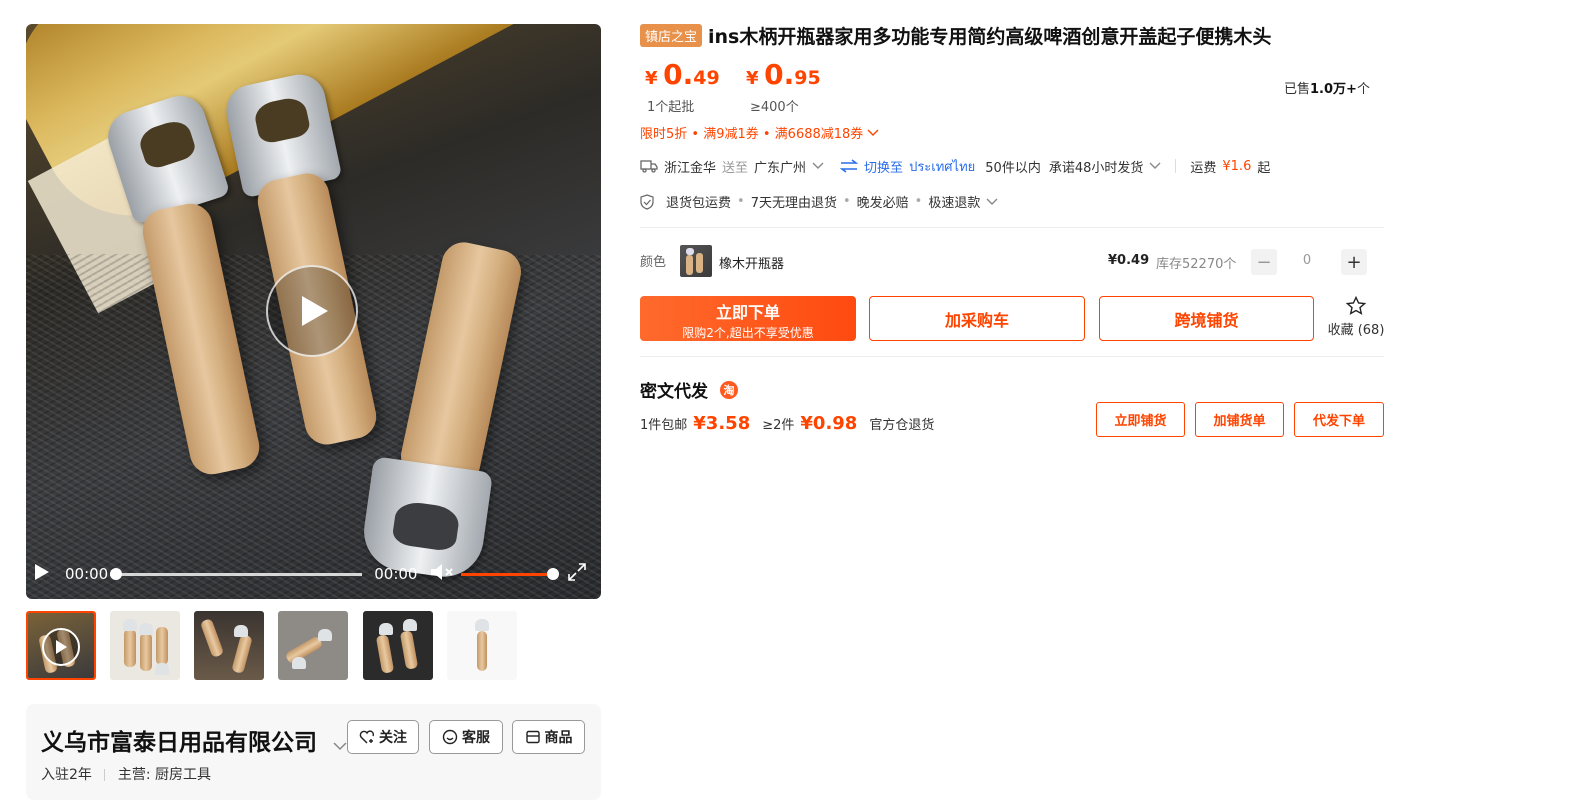 Image resolution: width=1582 pixels, height=806 pixels. What do you see at coordinates (977, 318) in the screenshot?
I see `add-to-cart-button: 加采购车` at bounding box center [977, 318].